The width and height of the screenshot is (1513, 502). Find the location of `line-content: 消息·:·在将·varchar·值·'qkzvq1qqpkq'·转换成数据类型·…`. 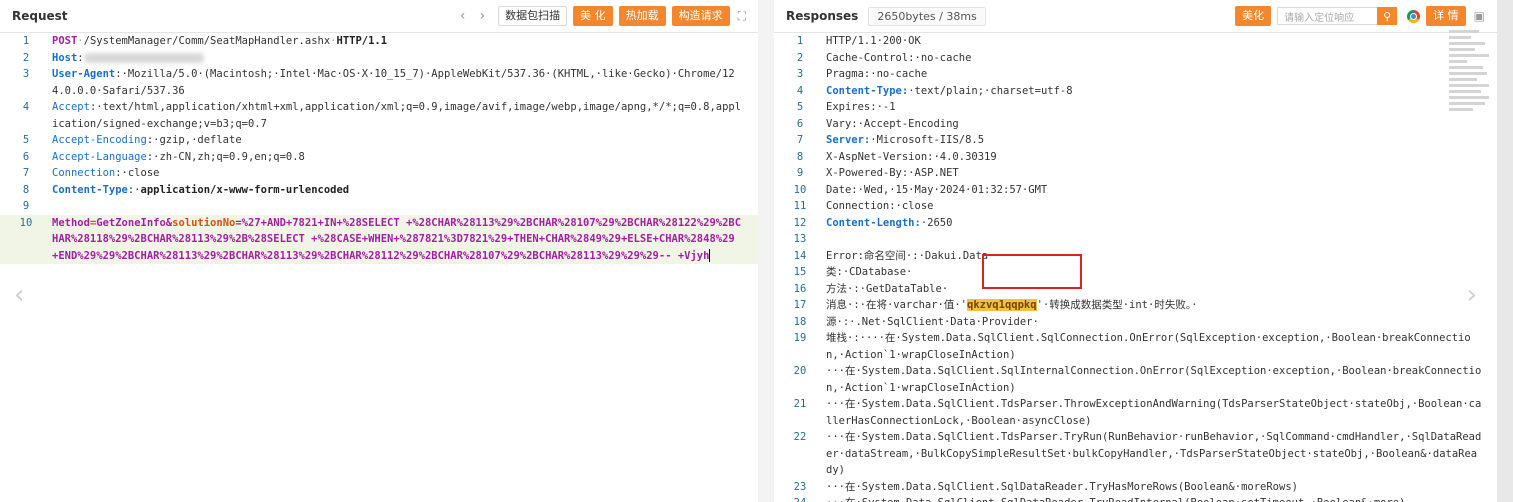

line-content: 消息·:·在将·varchar·值·'qkzvq1qqpkq'·转换成数据类型·… is located at coordinates (1161, 305).